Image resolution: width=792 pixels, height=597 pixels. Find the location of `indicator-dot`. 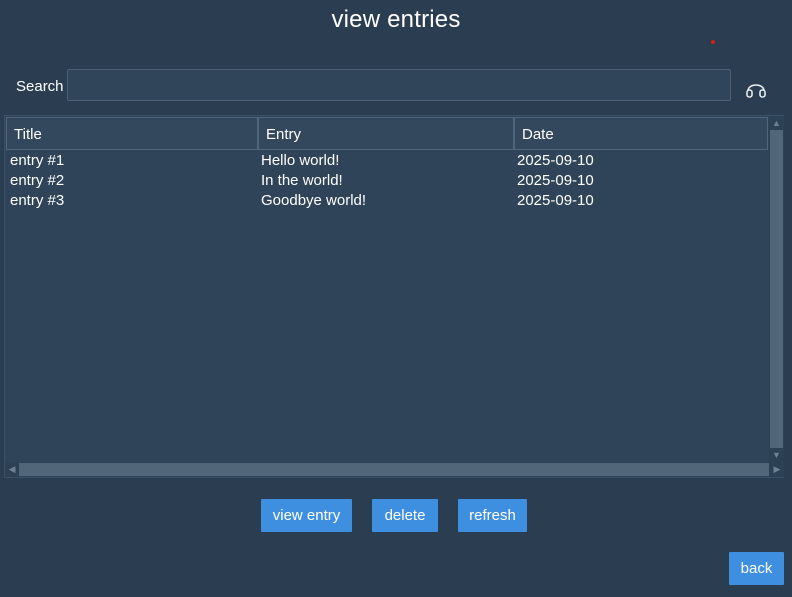

indicator-dot is located at coordinates (713, 42).